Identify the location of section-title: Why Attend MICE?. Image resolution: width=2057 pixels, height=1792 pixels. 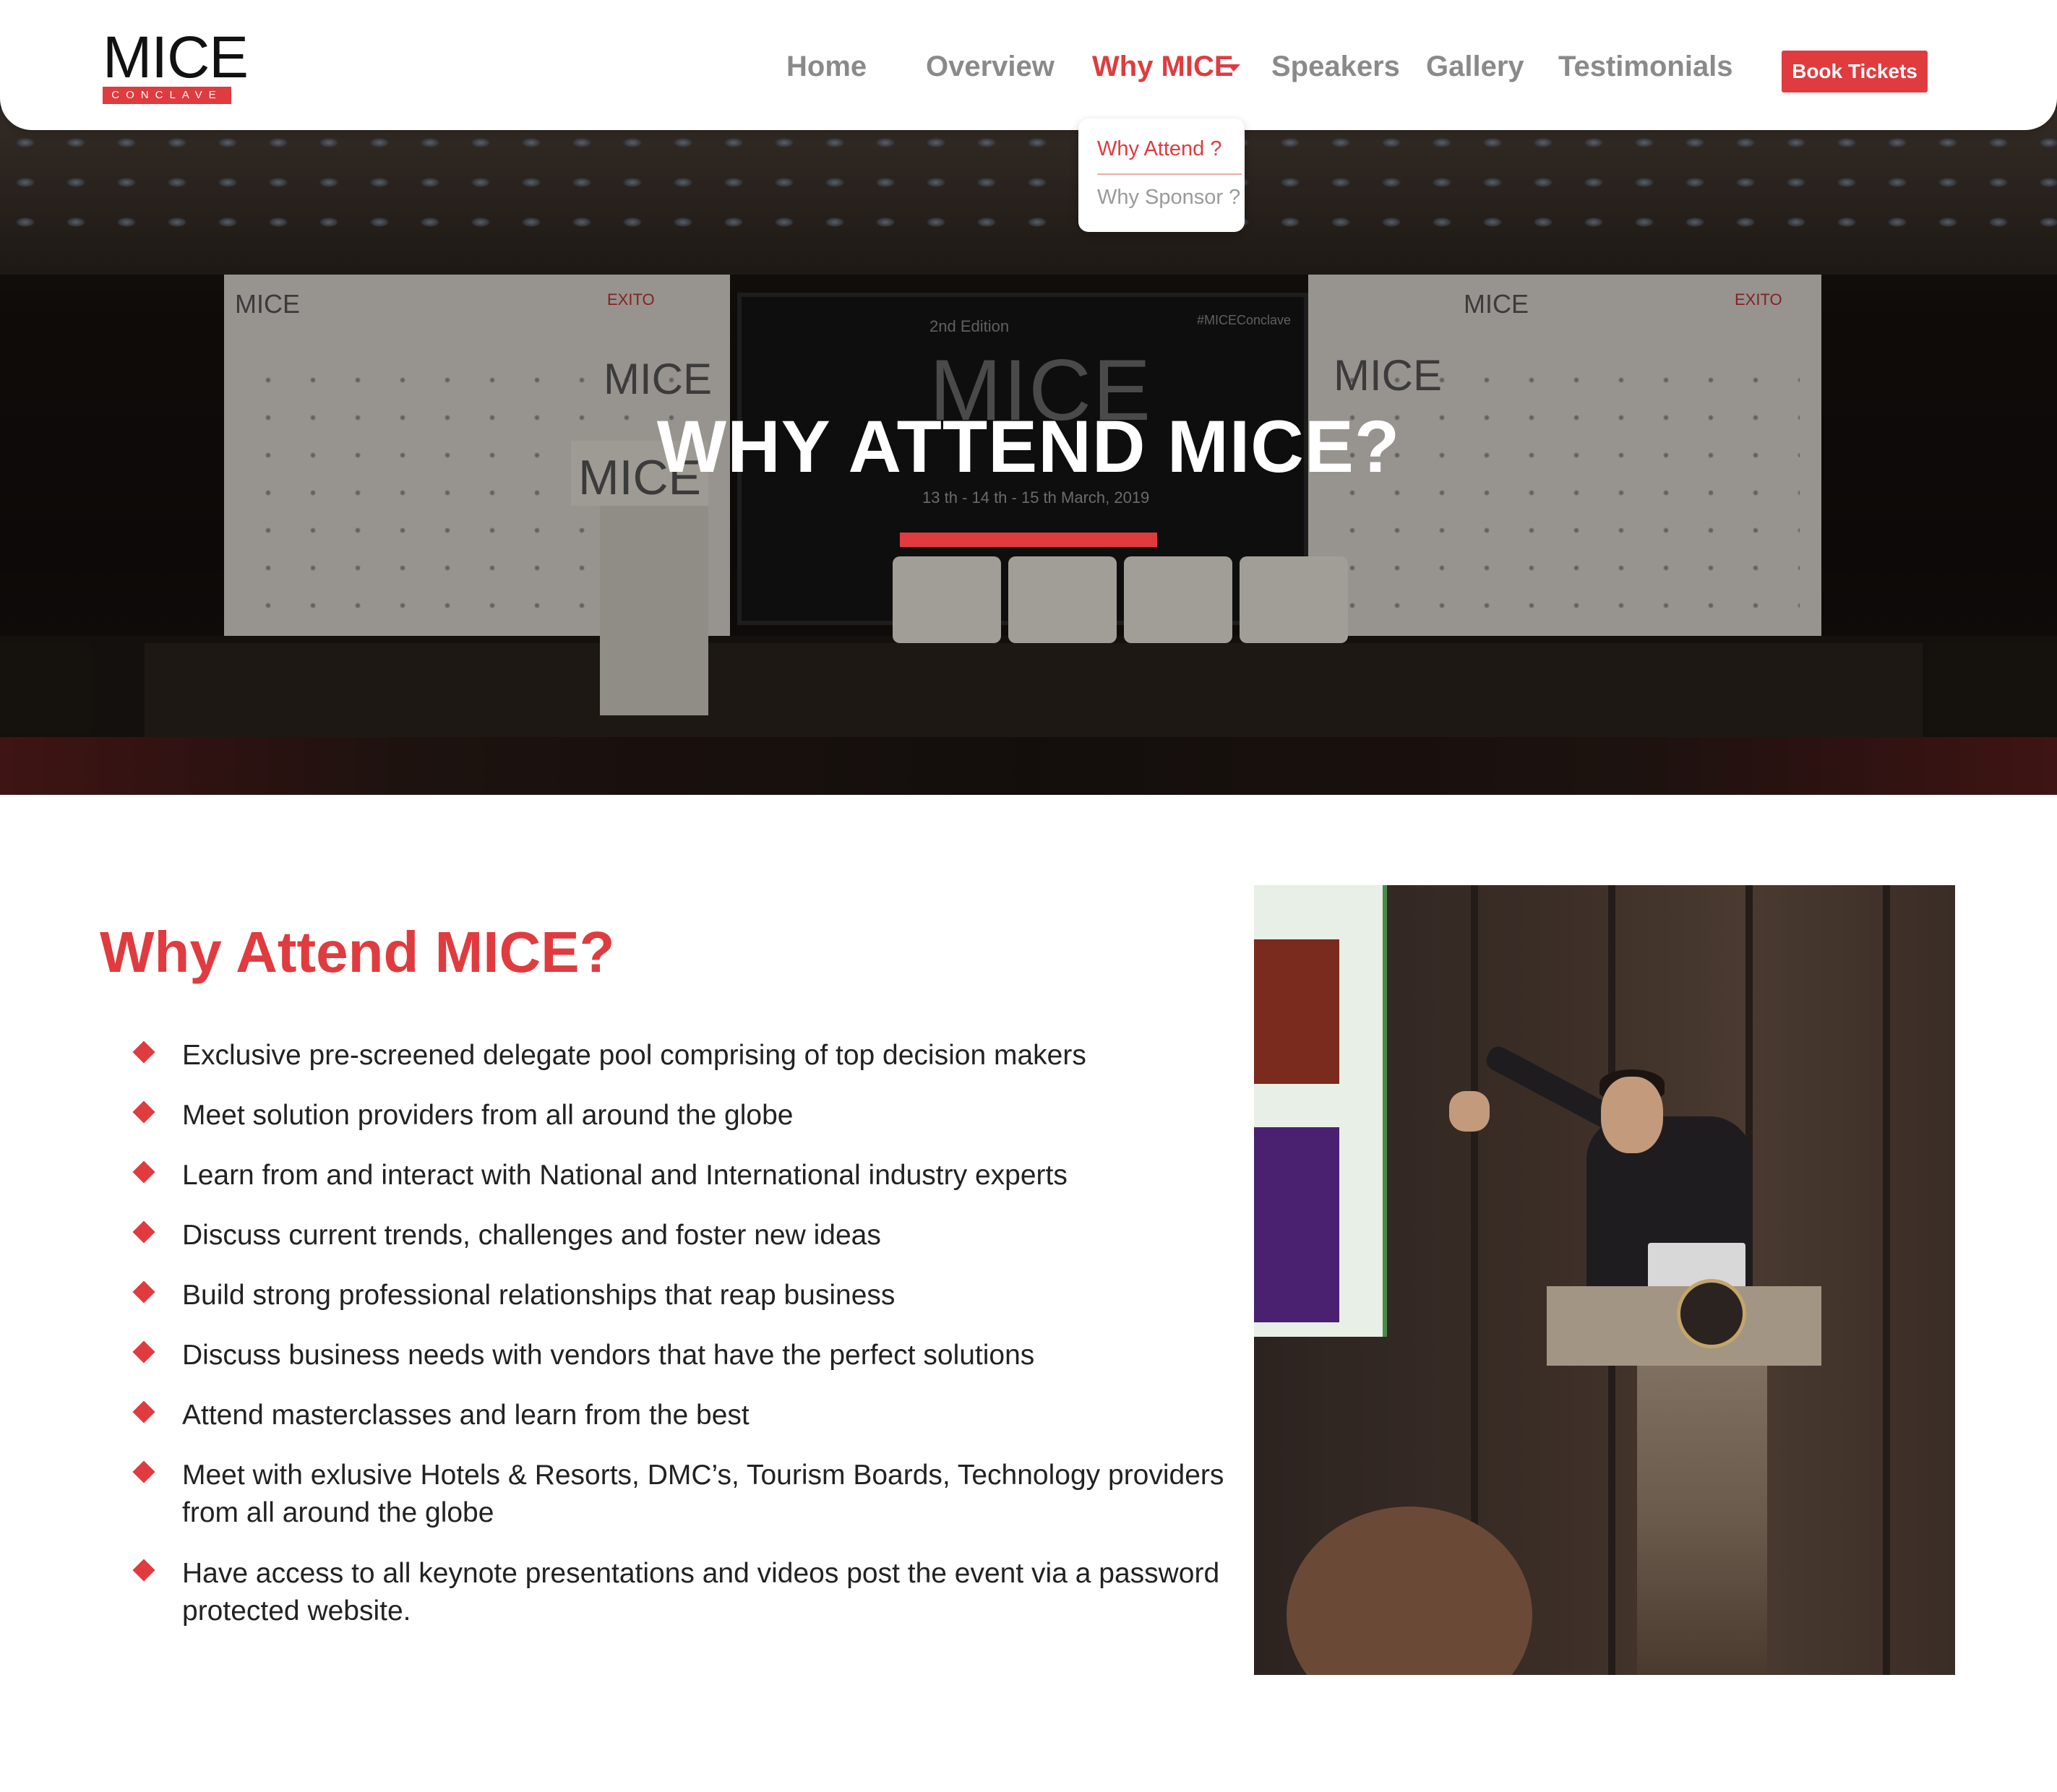
(357, 952).